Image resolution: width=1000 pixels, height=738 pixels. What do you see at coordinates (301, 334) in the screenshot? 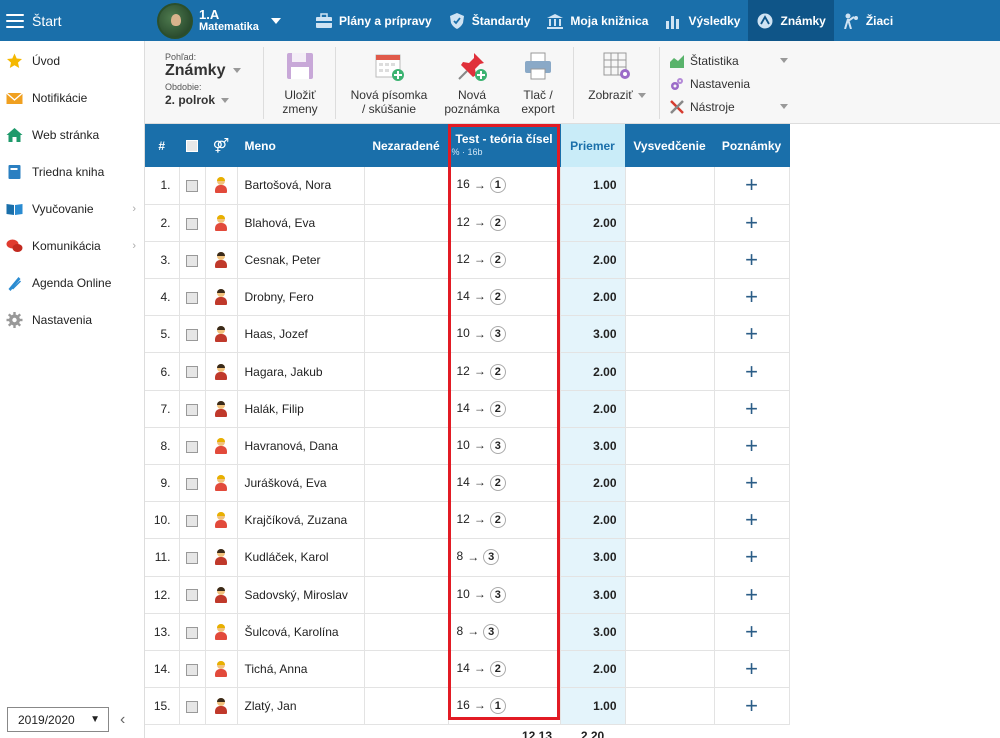
I see `student-name: Haas, Jozef` at bounding box center [301, 334].